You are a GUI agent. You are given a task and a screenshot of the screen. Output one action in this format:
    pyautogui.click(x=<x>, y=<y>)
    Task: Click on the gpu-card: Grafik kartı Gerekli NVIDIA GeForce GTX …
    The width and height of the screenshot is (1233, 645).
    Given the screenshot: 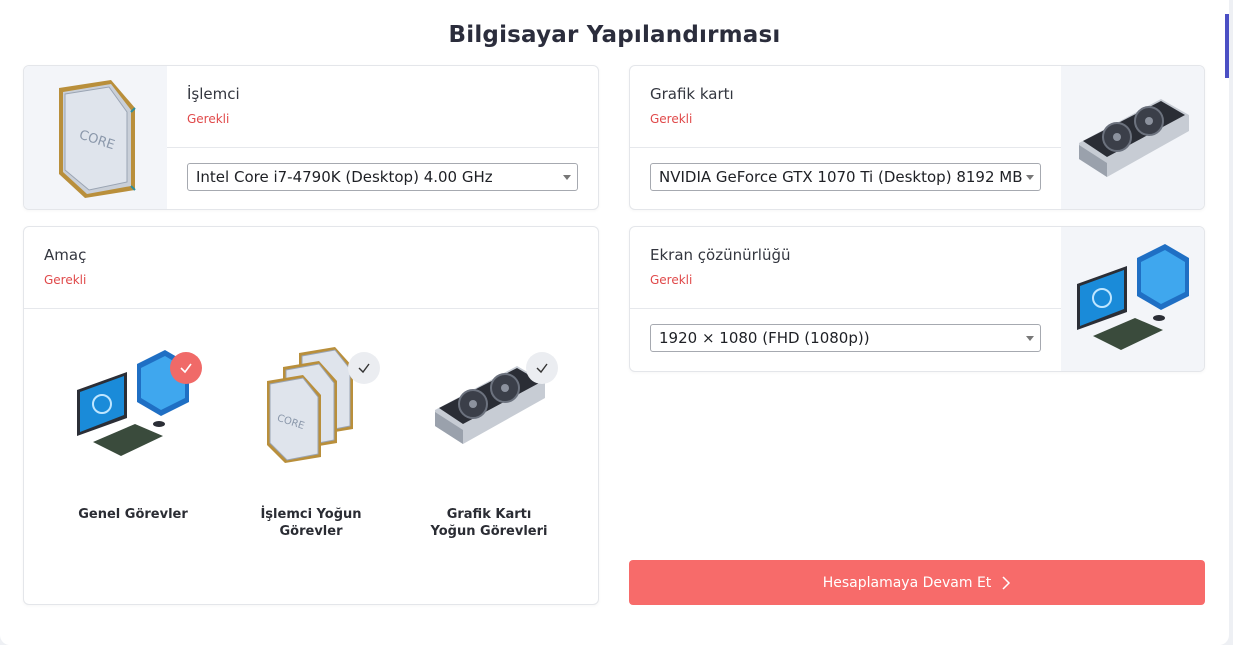 What is the action you would take?
    pyautogui.click(x=917, y=137)
    